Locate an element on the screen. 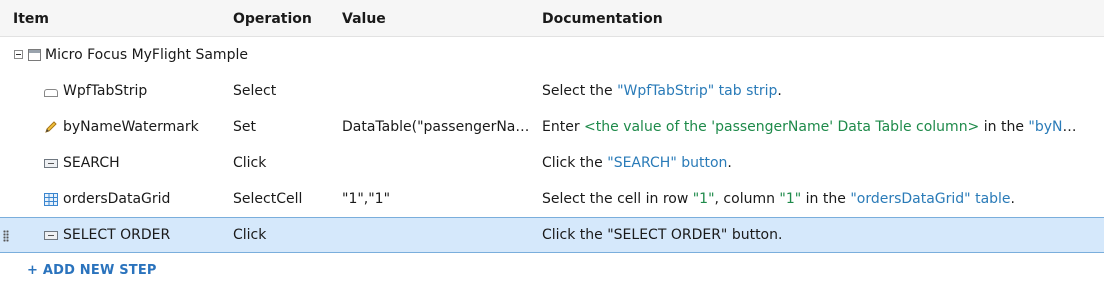 The width and height of the screenshot is (1104, 288). step-item: byNameWatermark is located at coordinates (134, 127).